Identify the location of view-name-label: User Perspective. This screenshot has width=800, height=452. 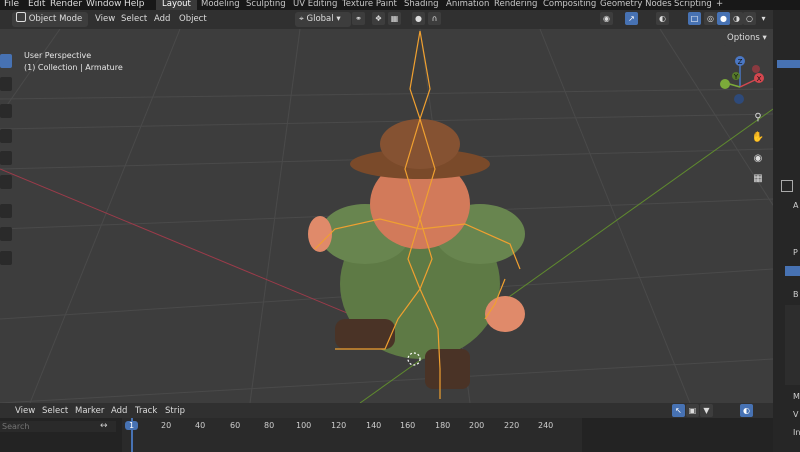
(58, 55).